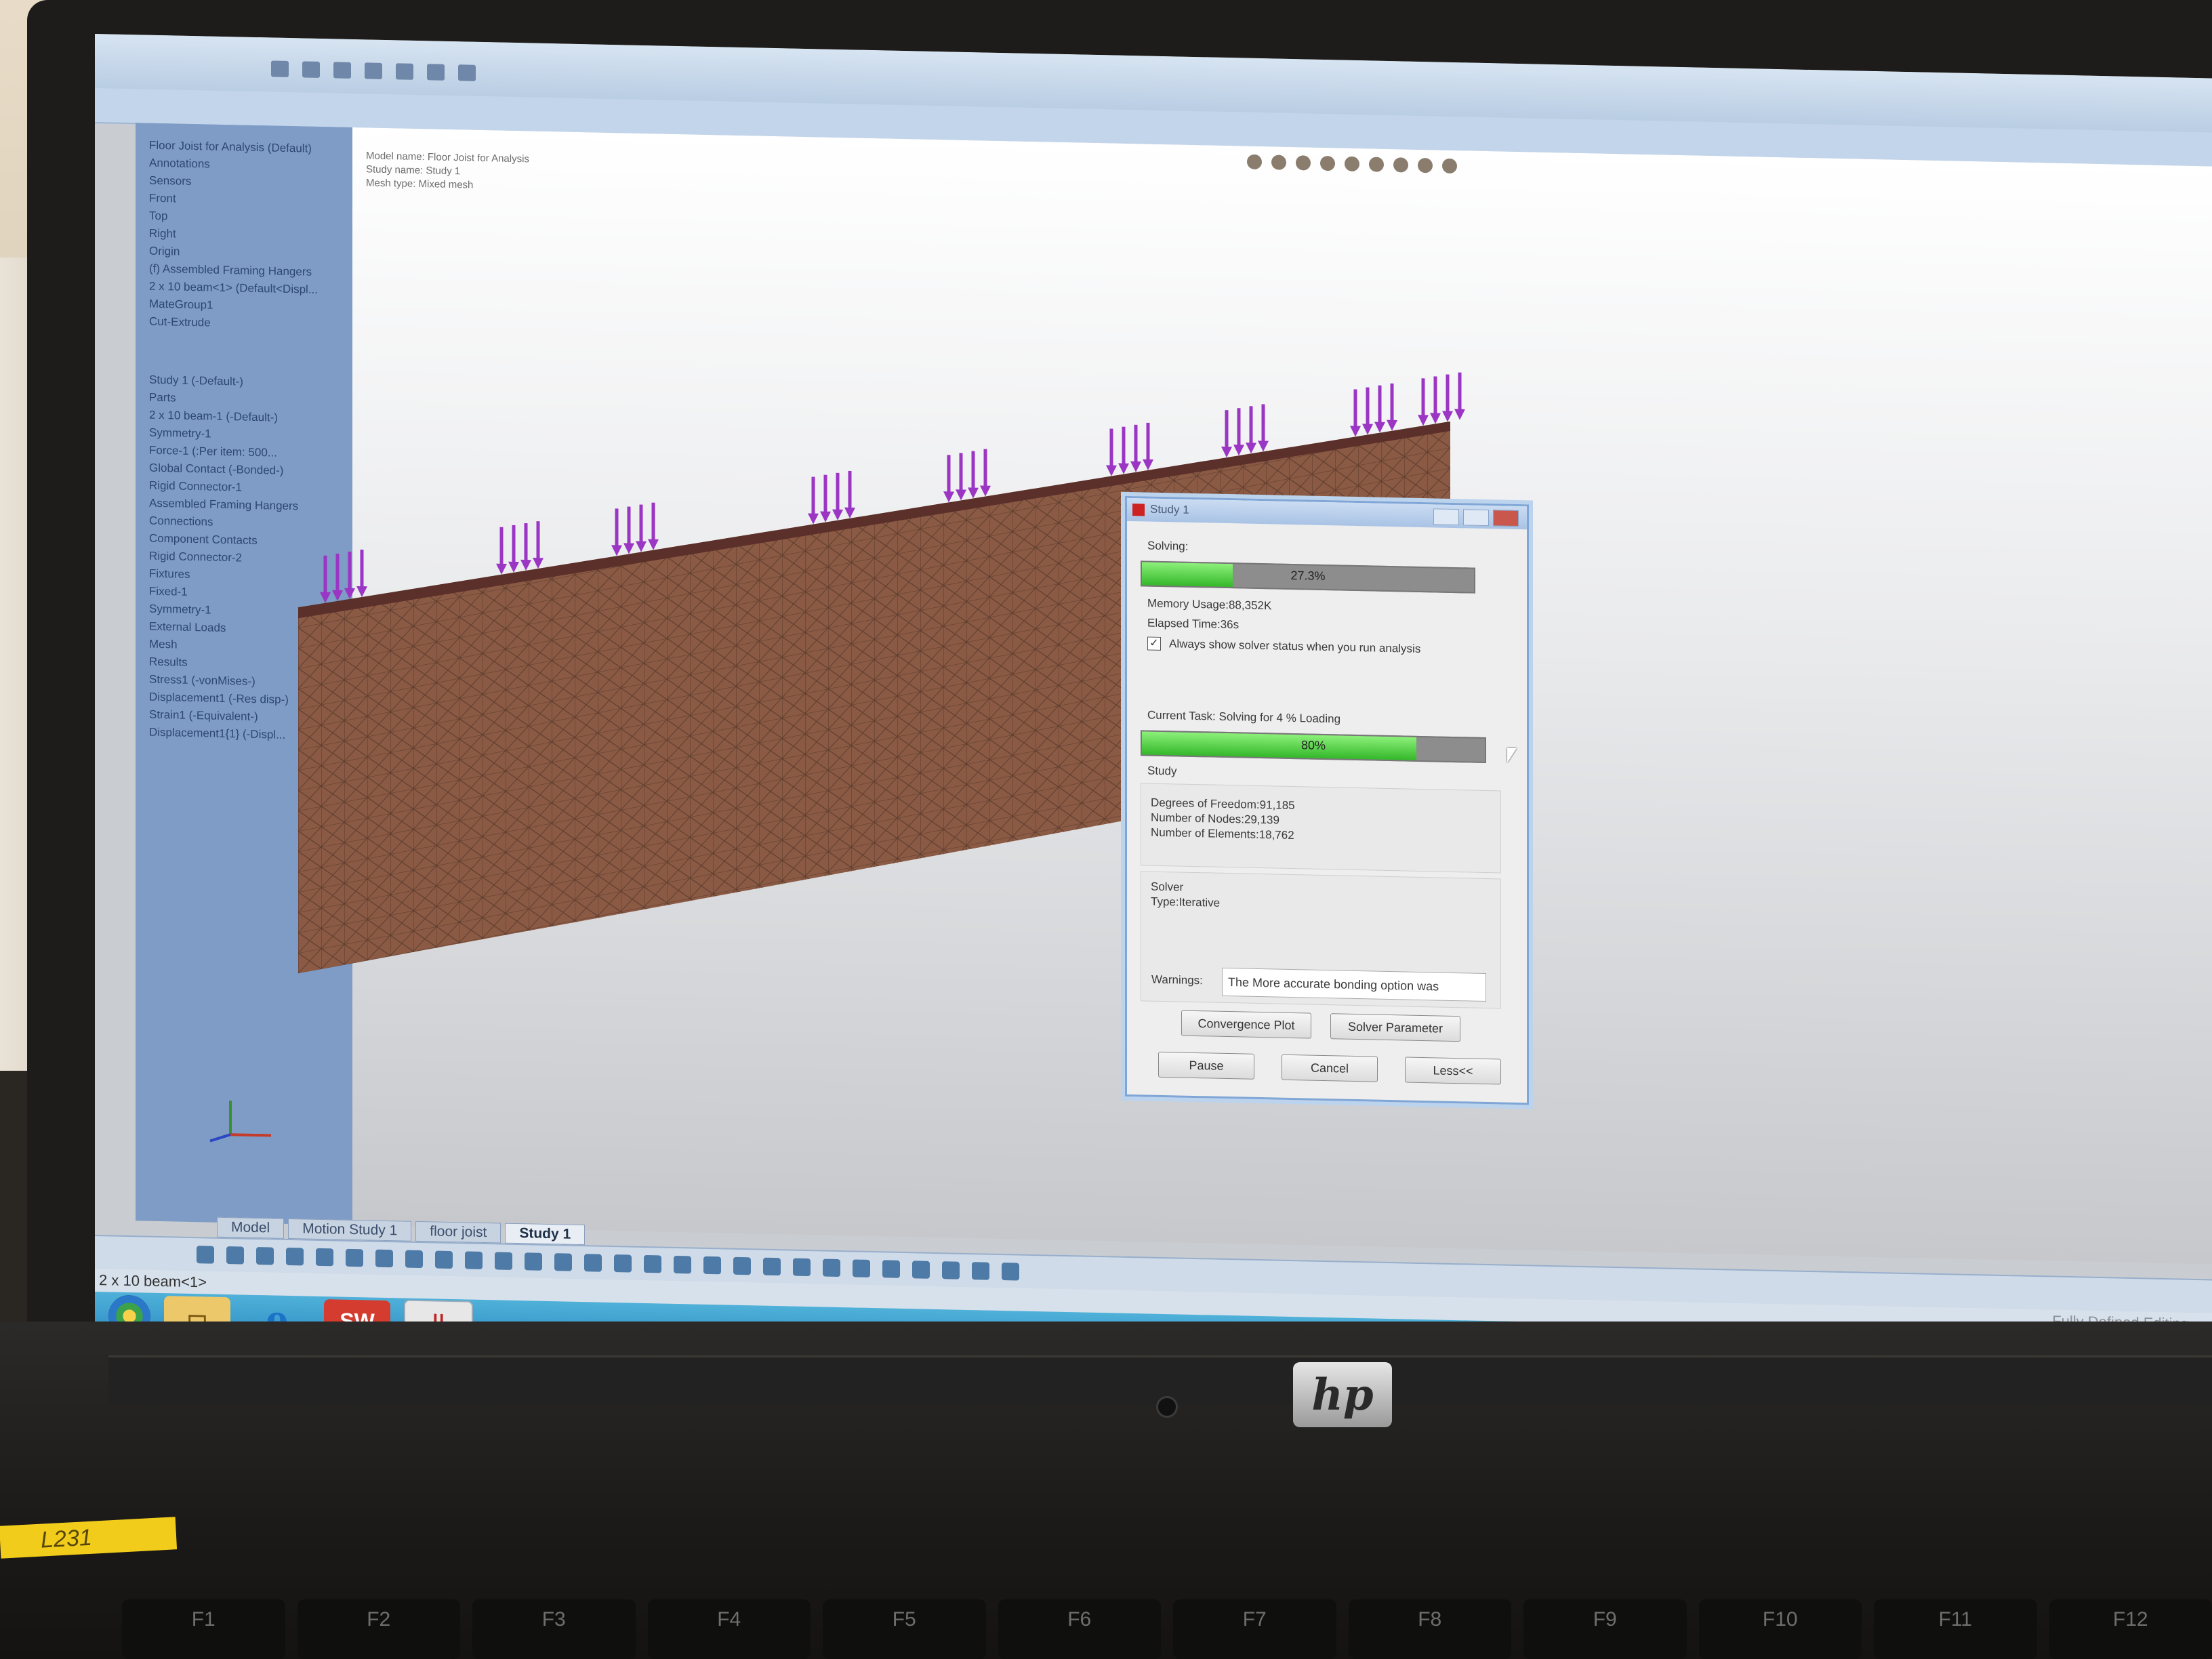  I want to click on new-icon, so click(280, 68).